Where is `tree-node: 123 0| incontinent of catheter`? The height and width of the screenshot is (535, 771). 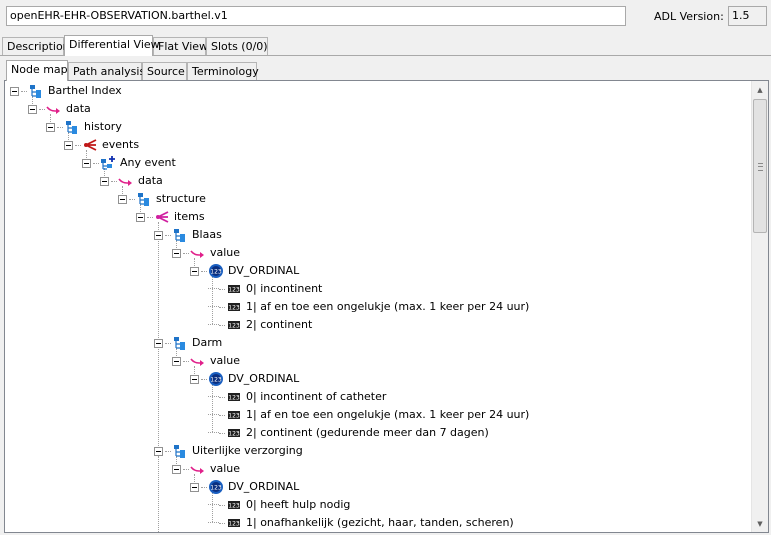
tree-node: 123 0| incontinent of catheter is located at coordinates (297, 397).